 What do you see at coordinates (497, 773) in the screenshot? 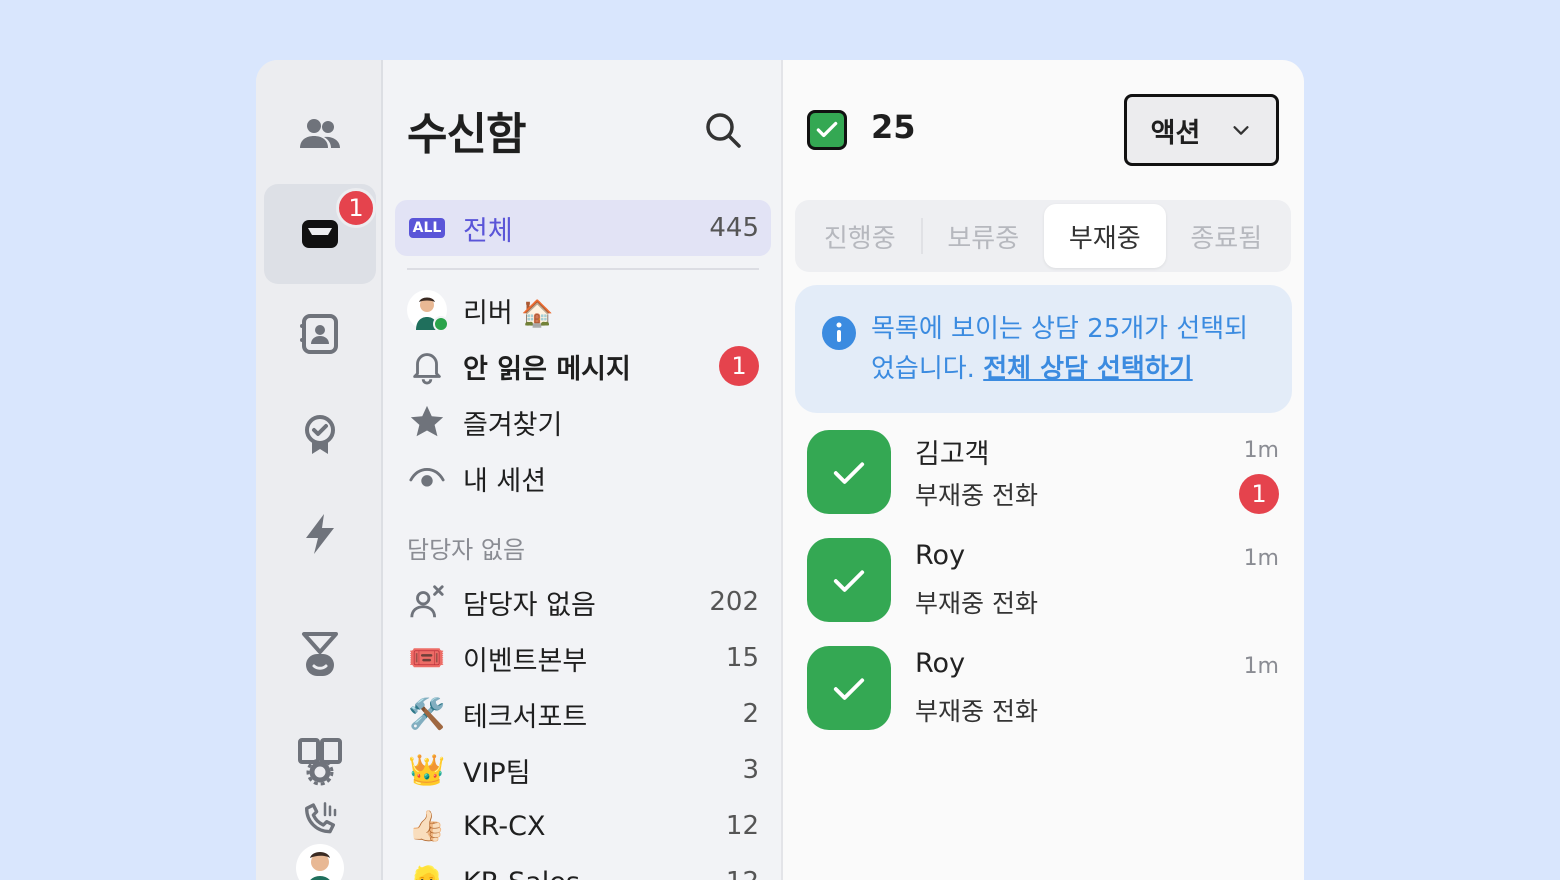
I see `team-label: VIP팀` at bounding box center [497, 773].